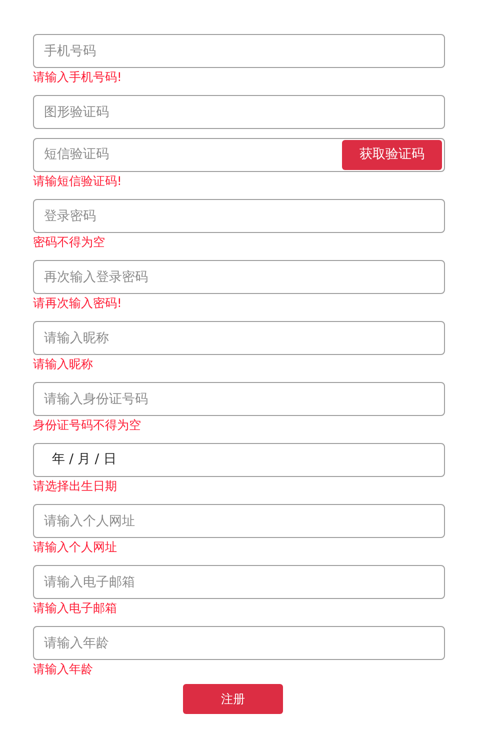 This screenshot has height=731, width=492. Describe the element at coordinates (69, 242) in the screenshot. I see `error-message: 密码不得为空` at that location.